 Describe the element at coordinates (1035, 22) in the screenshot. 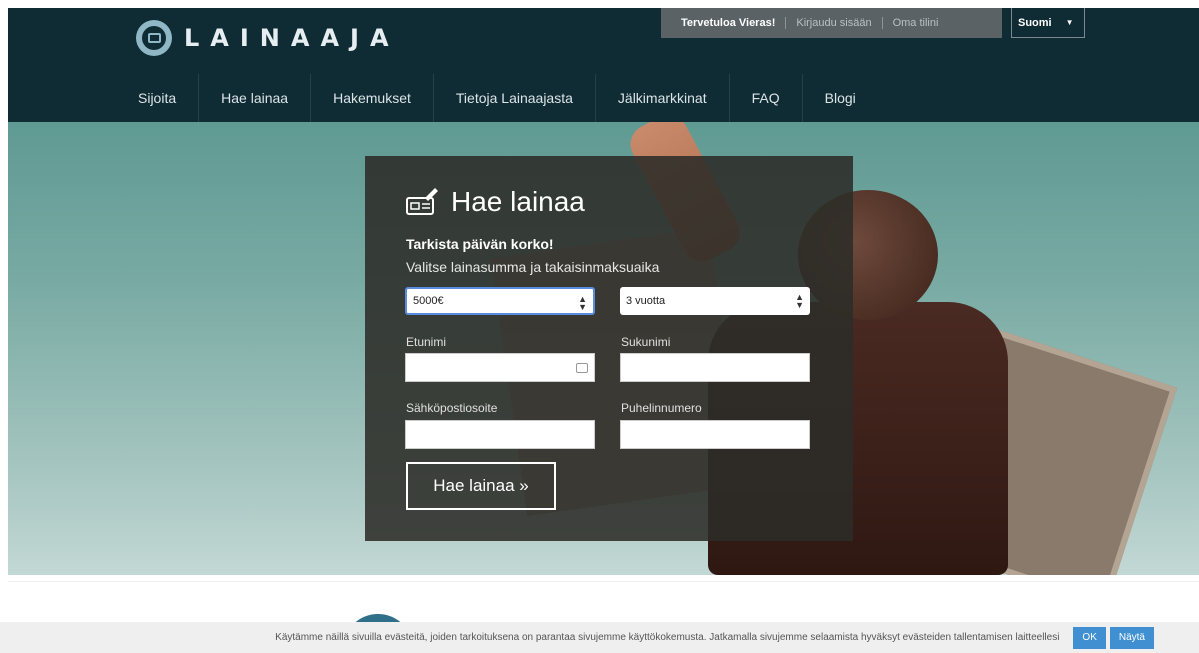

I see `language-label: Suomi` at that location.